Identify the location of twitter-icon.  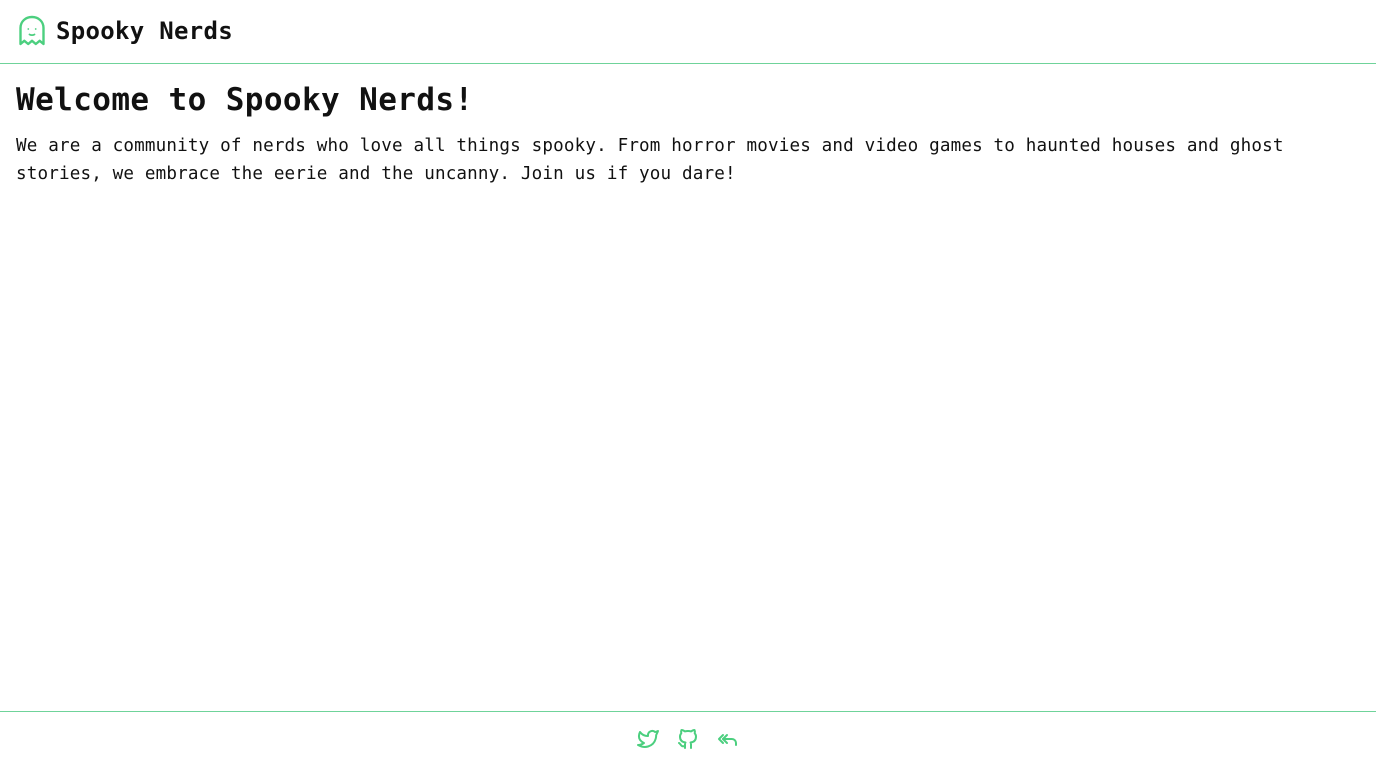
(648, 741).